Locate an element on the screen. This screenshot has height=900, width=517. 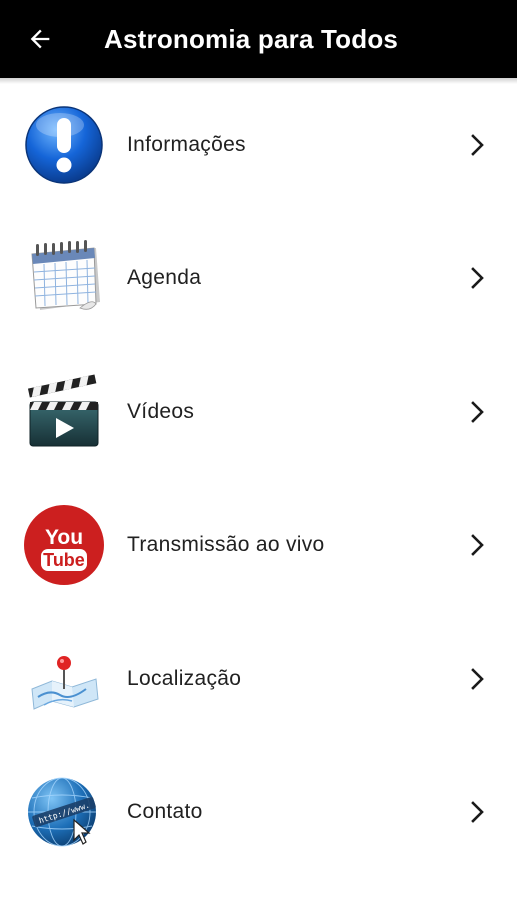
menu-item-videos: Vídeos is located at coordinates (258, 412).